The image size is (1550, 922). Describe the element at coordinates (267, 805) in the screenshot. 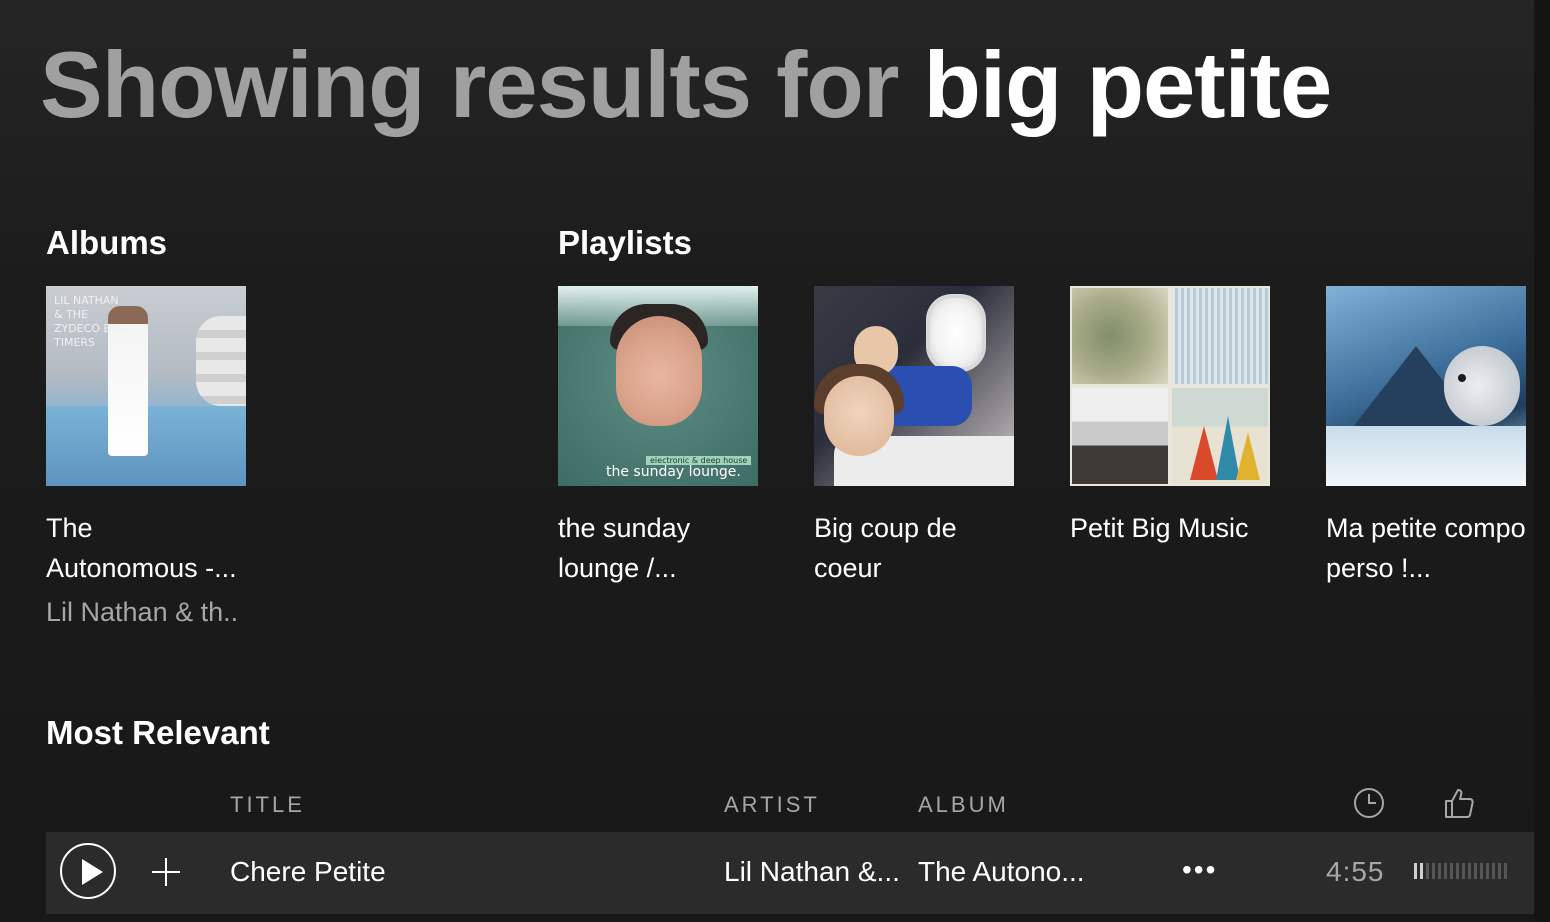

I see `column-header-title: TITLE` at that location.